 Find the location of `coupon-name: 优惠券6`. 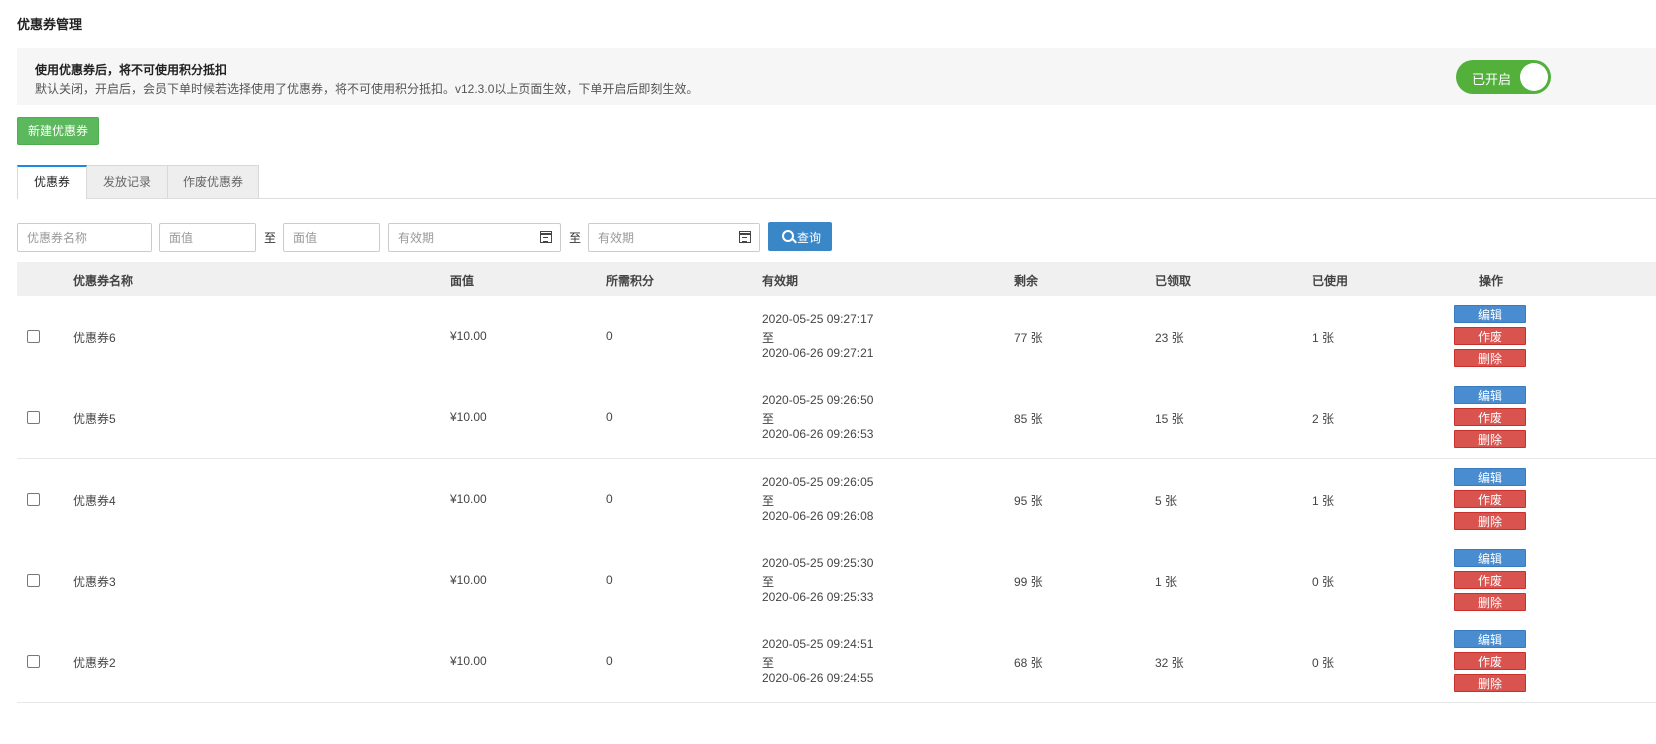

coupon-name: 优惠券6 is located at coordinates (94, 338).